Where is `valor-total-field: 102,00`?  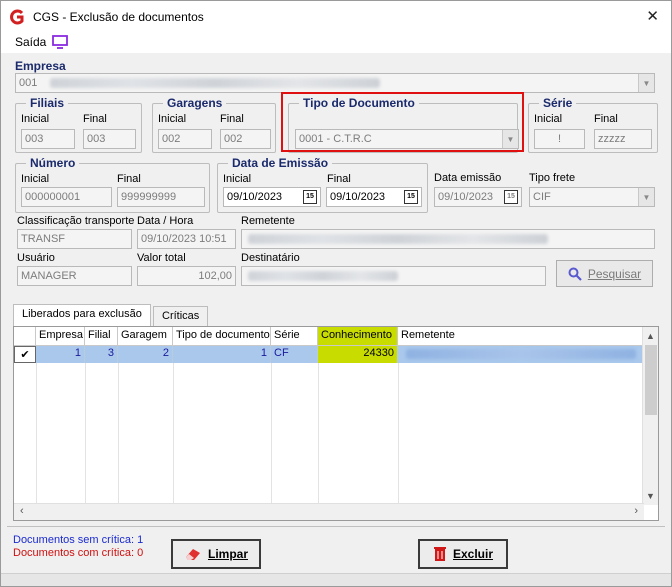
valor-total-field: 102,00 is located at coordinates (186, 276).